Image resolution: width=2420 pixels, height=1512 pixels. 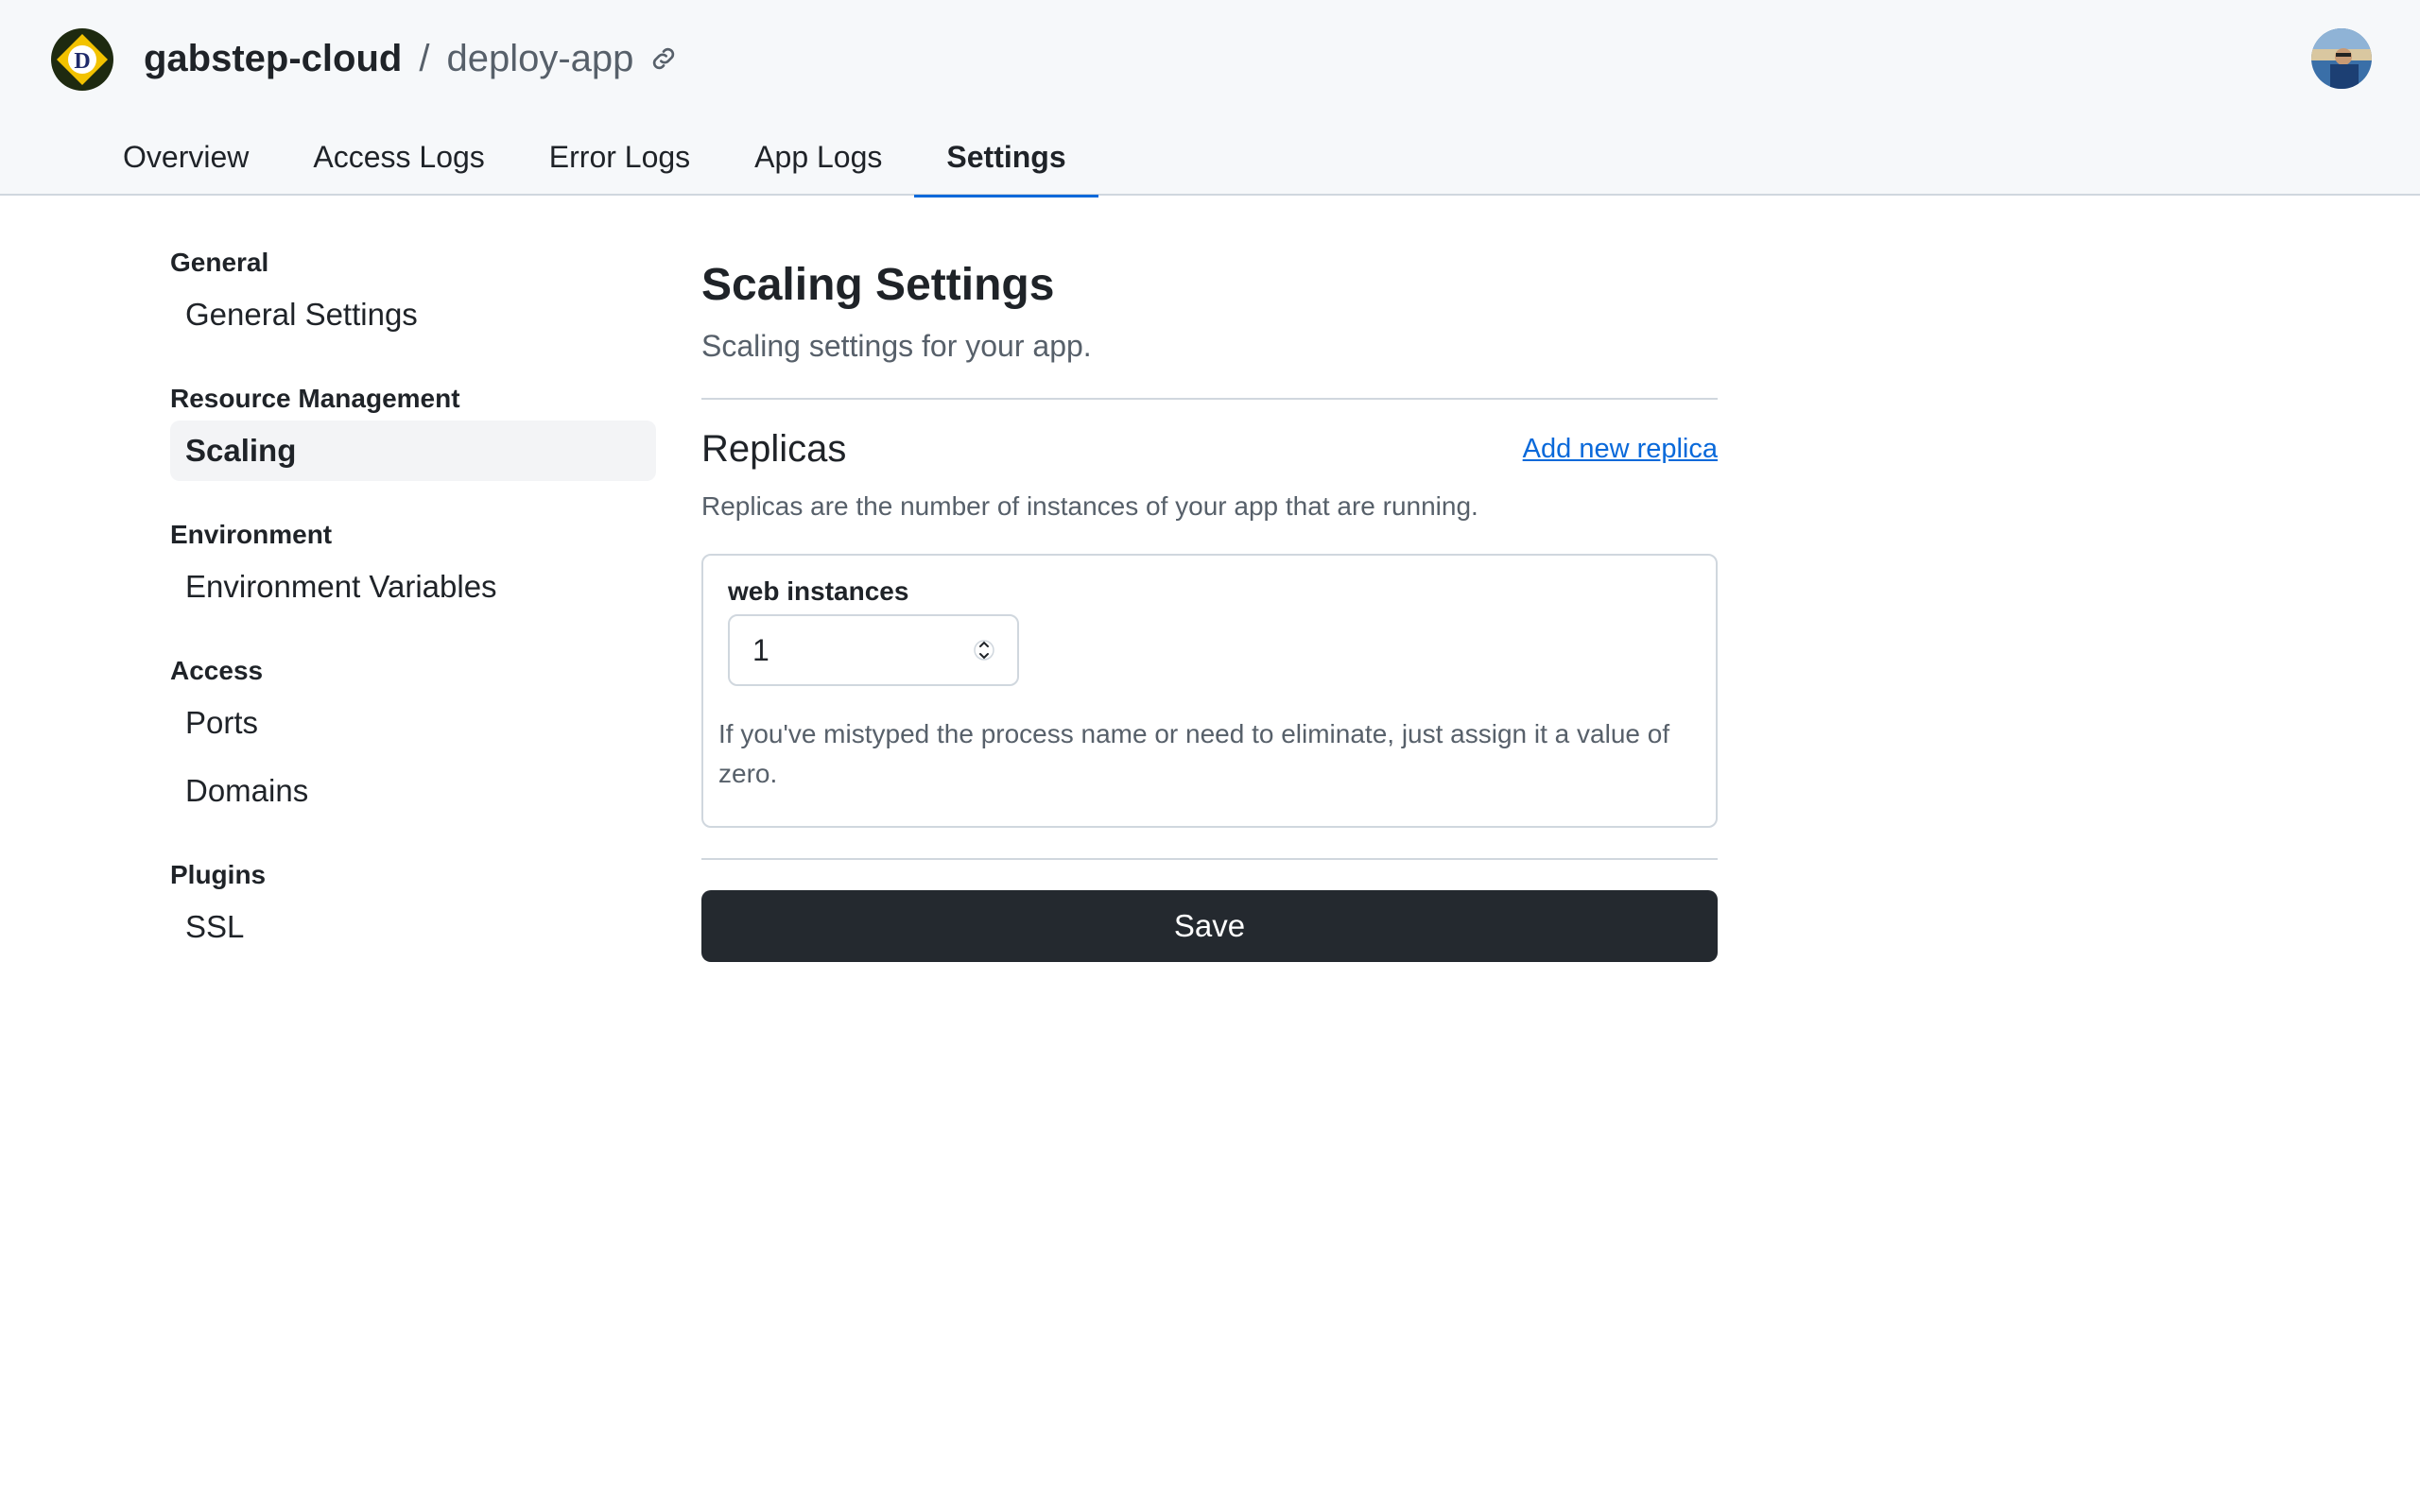 I want to click on sidebar-item-ports: Ports, so click(x=413, y=723).